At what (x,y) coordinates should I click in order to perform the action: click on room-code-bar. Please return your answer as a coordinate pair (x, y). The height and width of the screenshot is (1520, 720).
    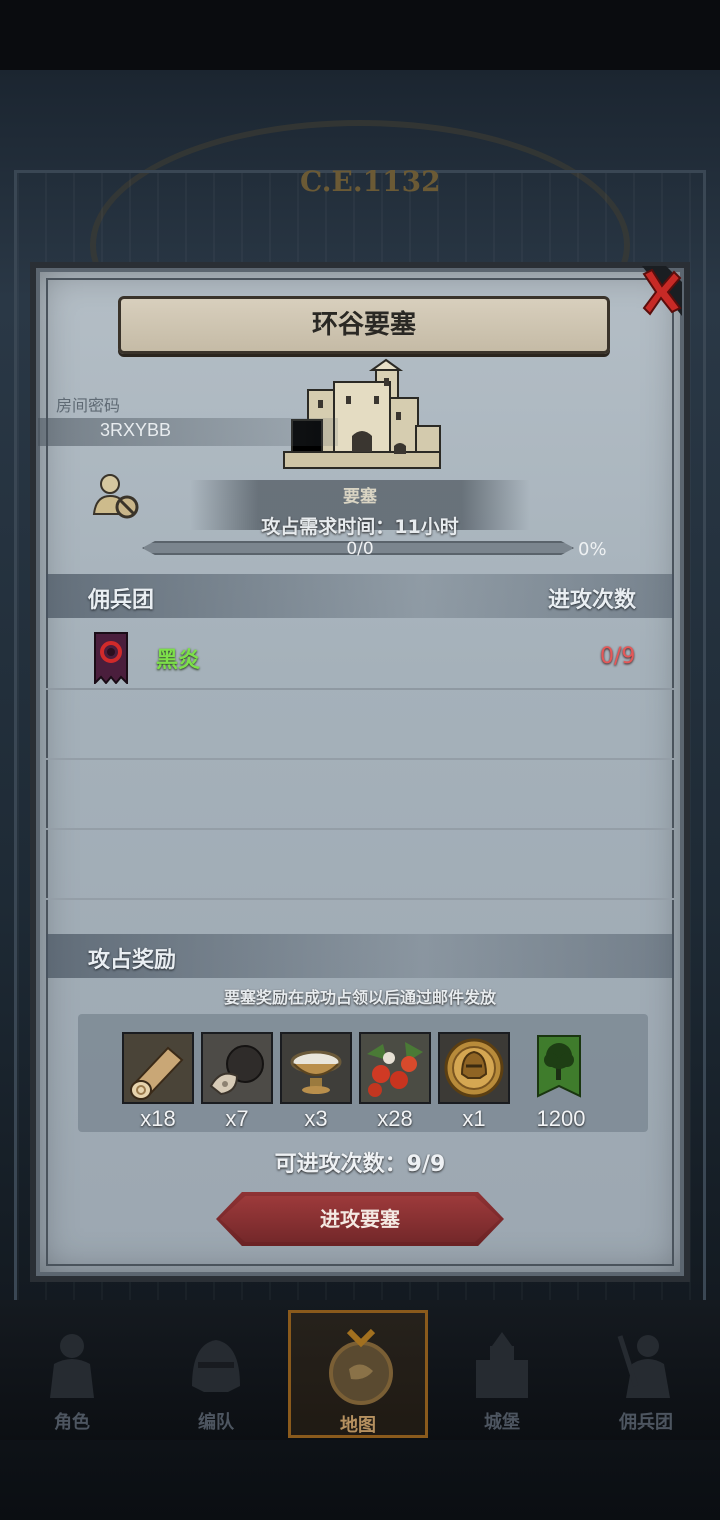
    Looking at the image, I should click on (188, 432).